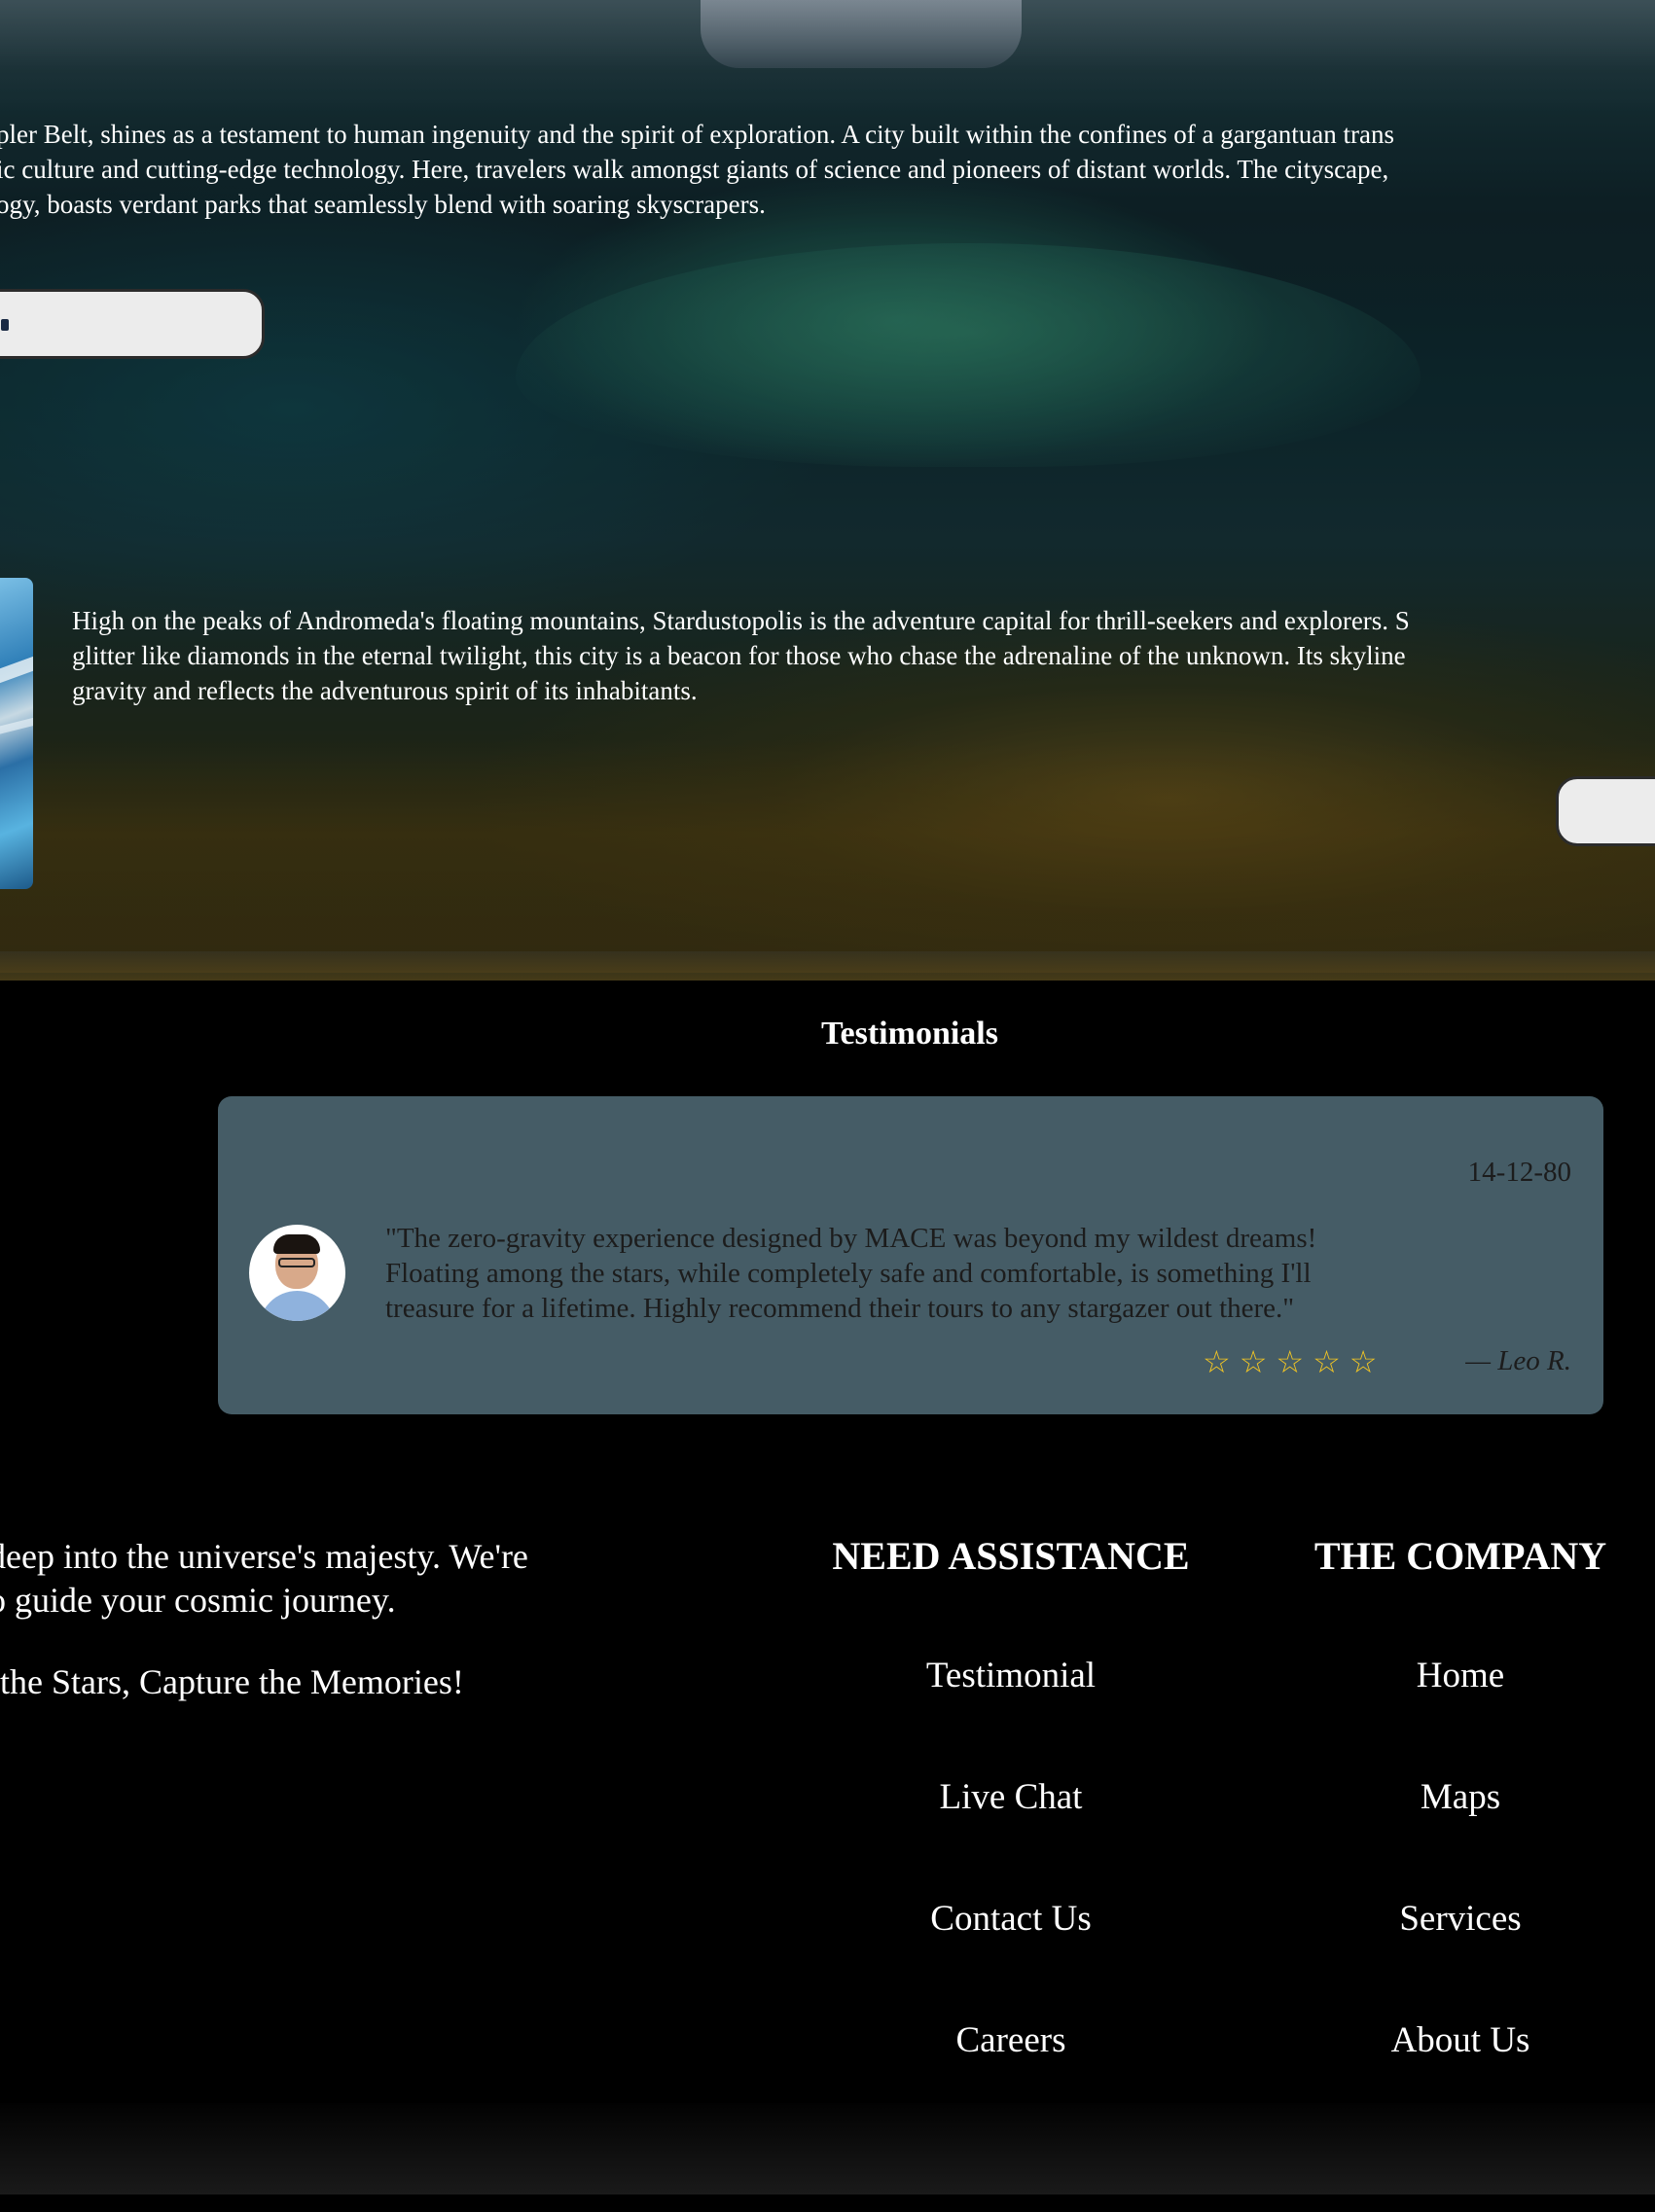 This screenshot has width=1655, height=2212. Describe the element at coordinates (297, 1273) in the screenshot. I see `avatar` at that location.